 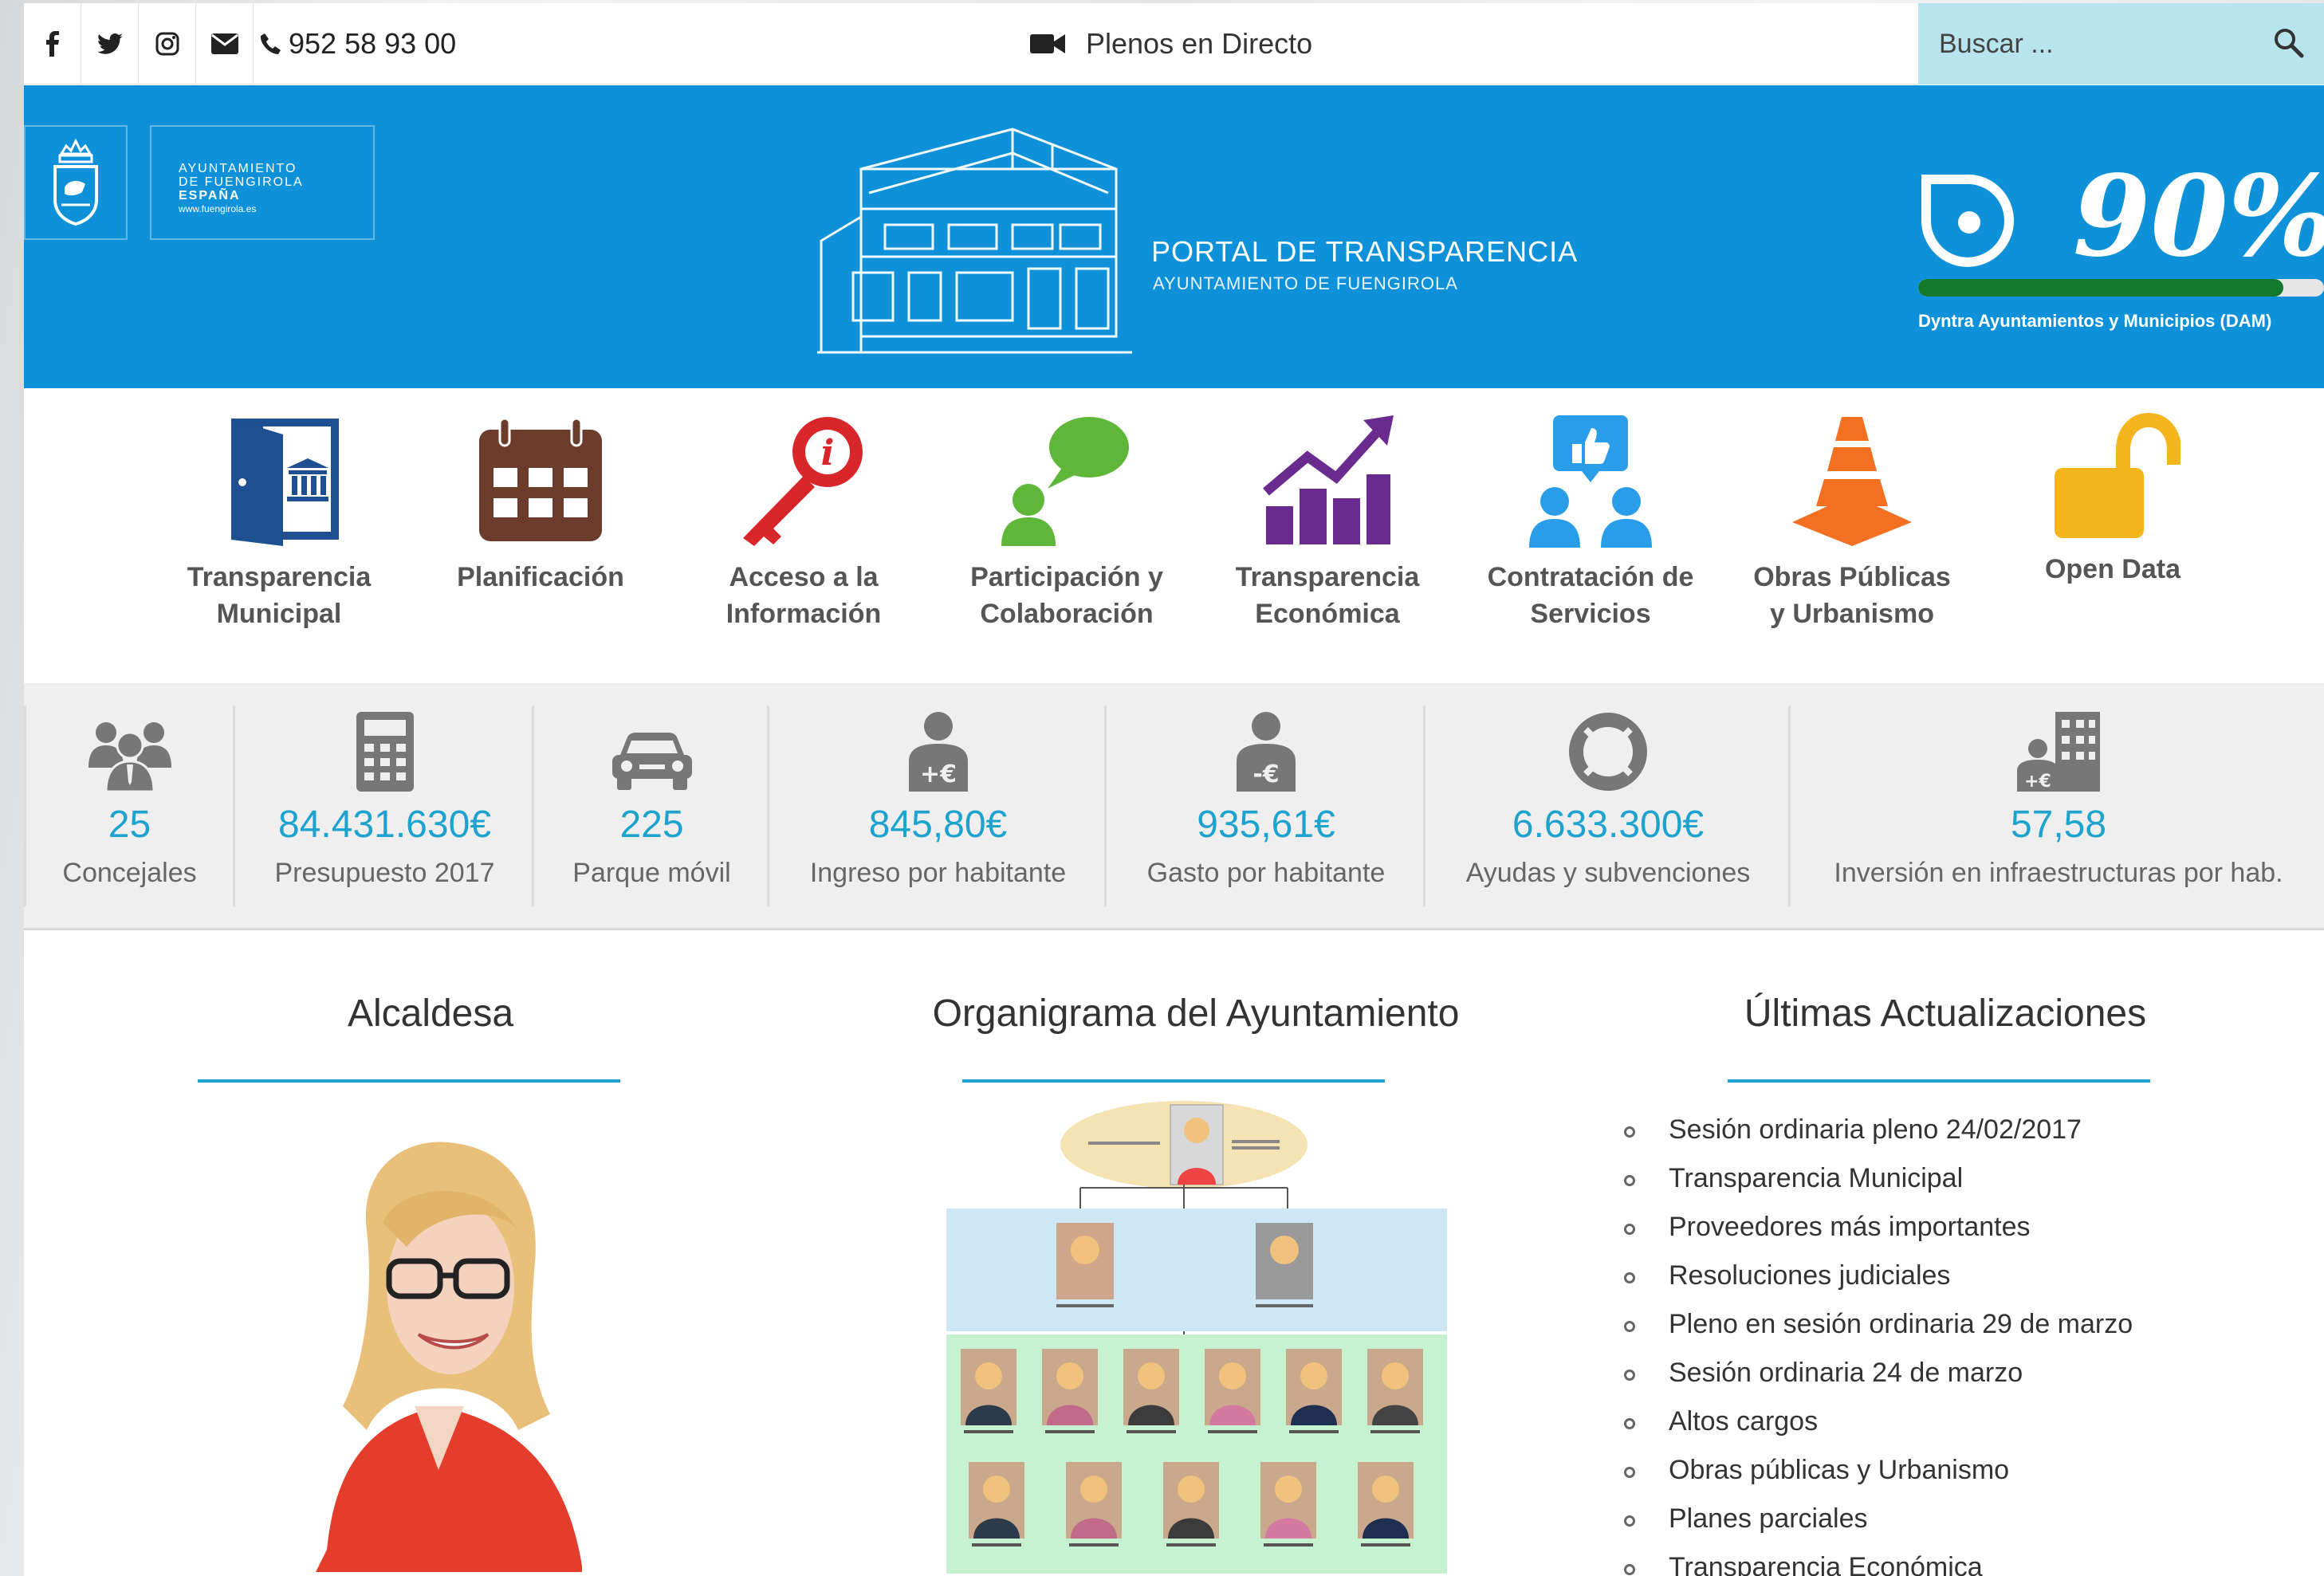 I want to click on person-plus-euro-icon: +€, so click(x=938, y=752).